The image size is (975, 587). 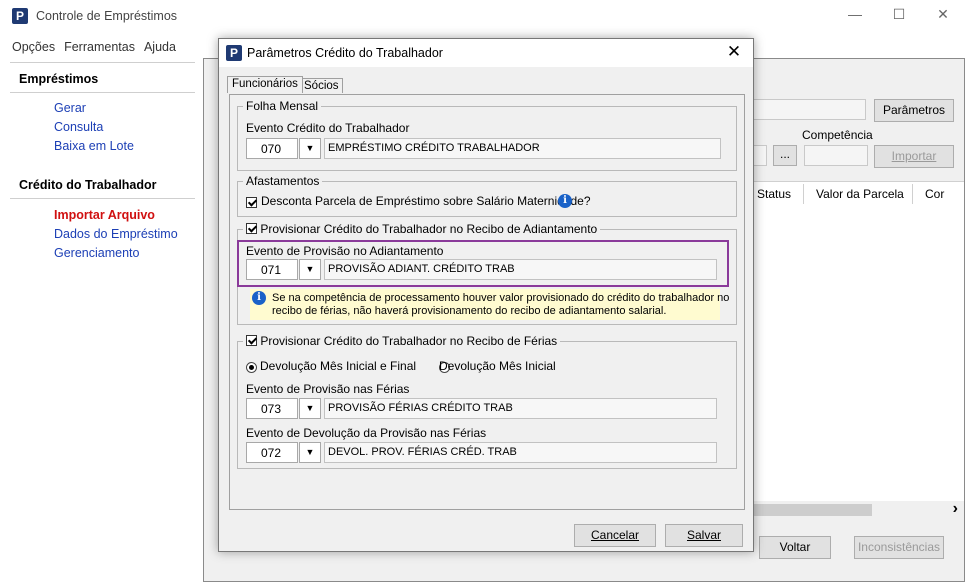 What do you see at coordinates (78, 127) in the screenshot?
I see `sidebar-item-consulta: Consulta` at bounding box center [78, 127].